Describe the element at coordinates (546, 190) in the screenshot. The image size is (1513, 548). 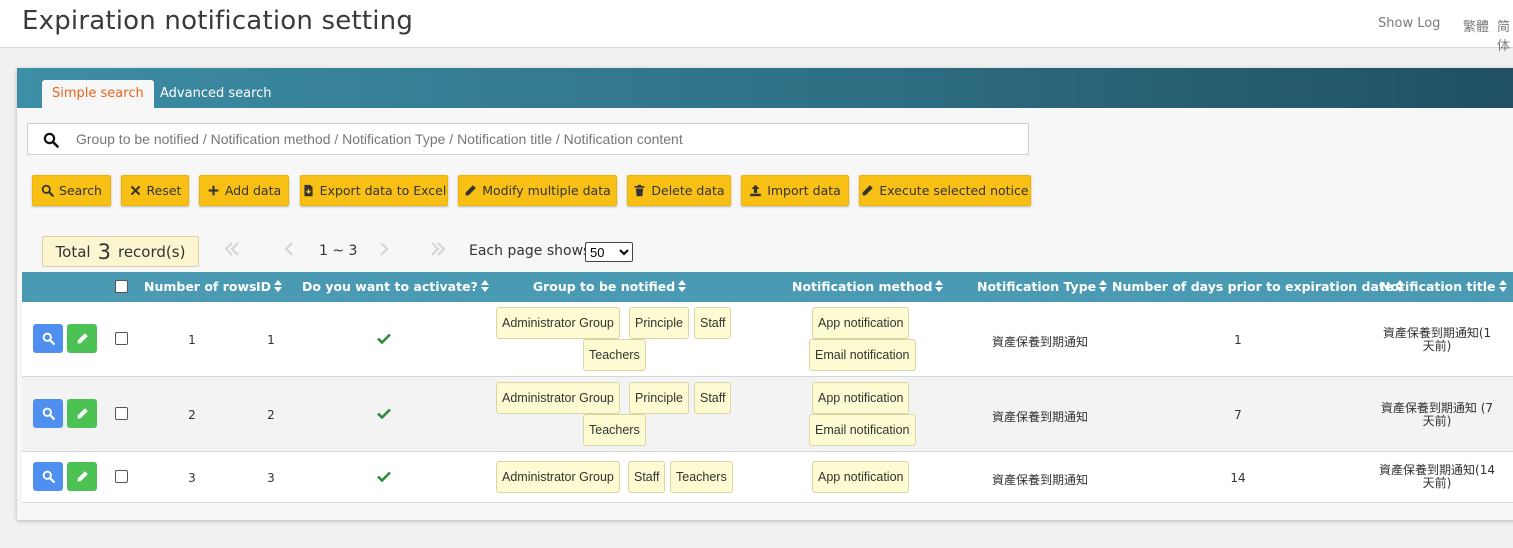
I see `modify-multiple-button-label: Modify multiple data` at that location.